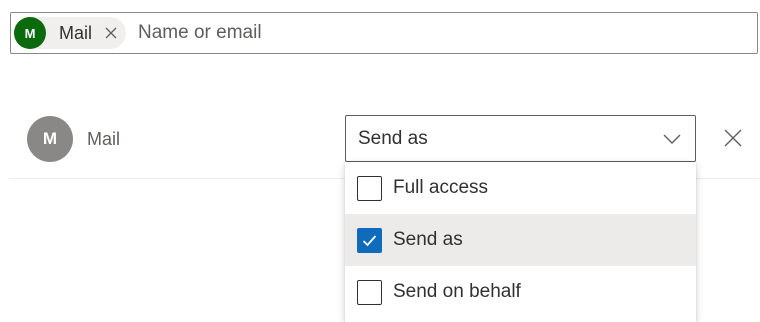 Image resolution: width=760 pixels, height=322 pixels. I want to click on checkbox-send-as, so click(369, 240).